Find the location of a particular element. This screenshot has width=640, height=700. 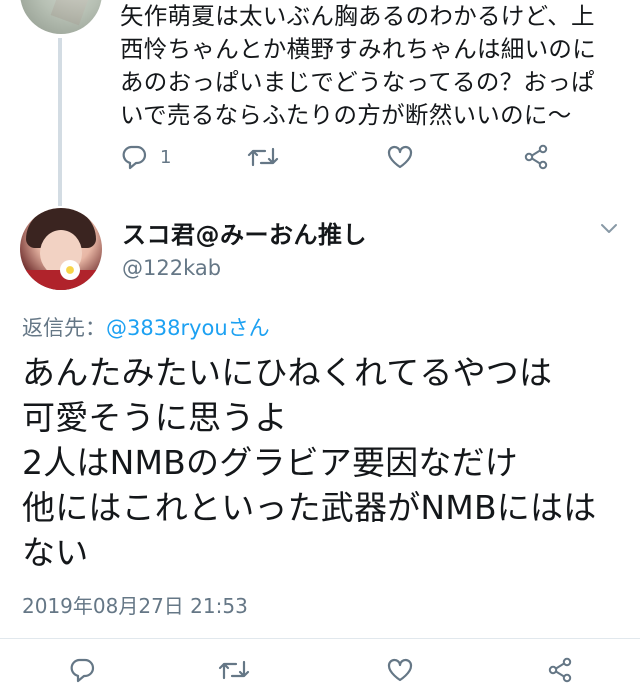

parent-avatar is located at coordinates (61, 17).